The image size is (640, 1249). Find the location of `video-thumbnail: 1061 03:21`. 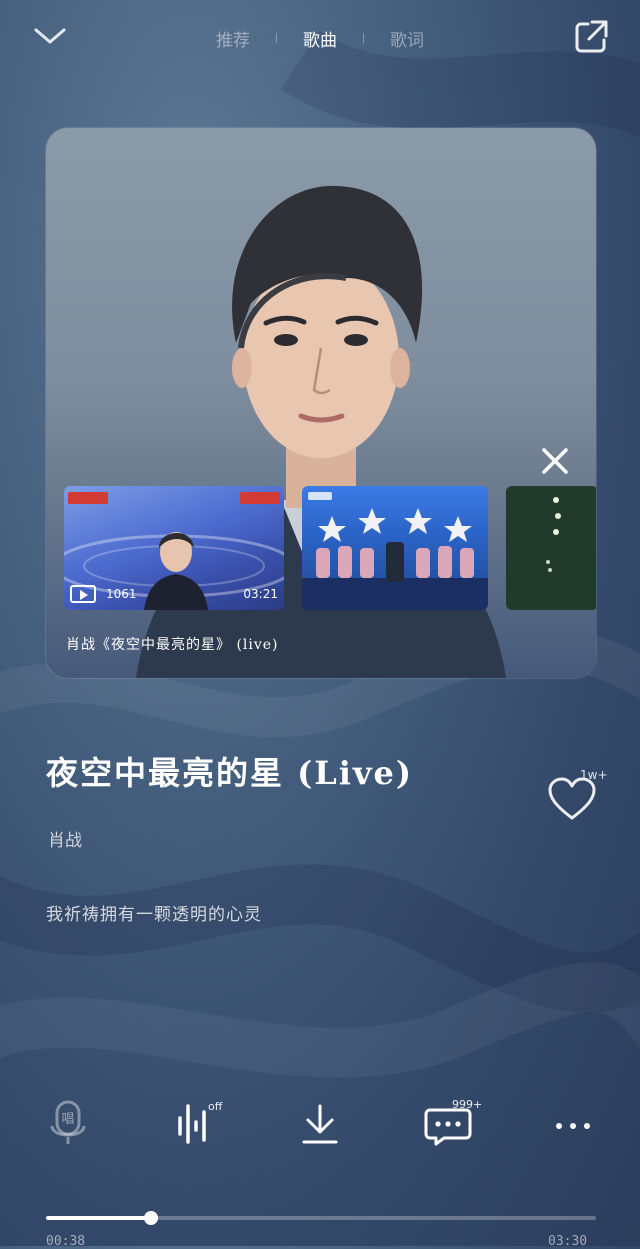

video-thumbnail: 1061 03:21 is located at coordinates (174, 548).